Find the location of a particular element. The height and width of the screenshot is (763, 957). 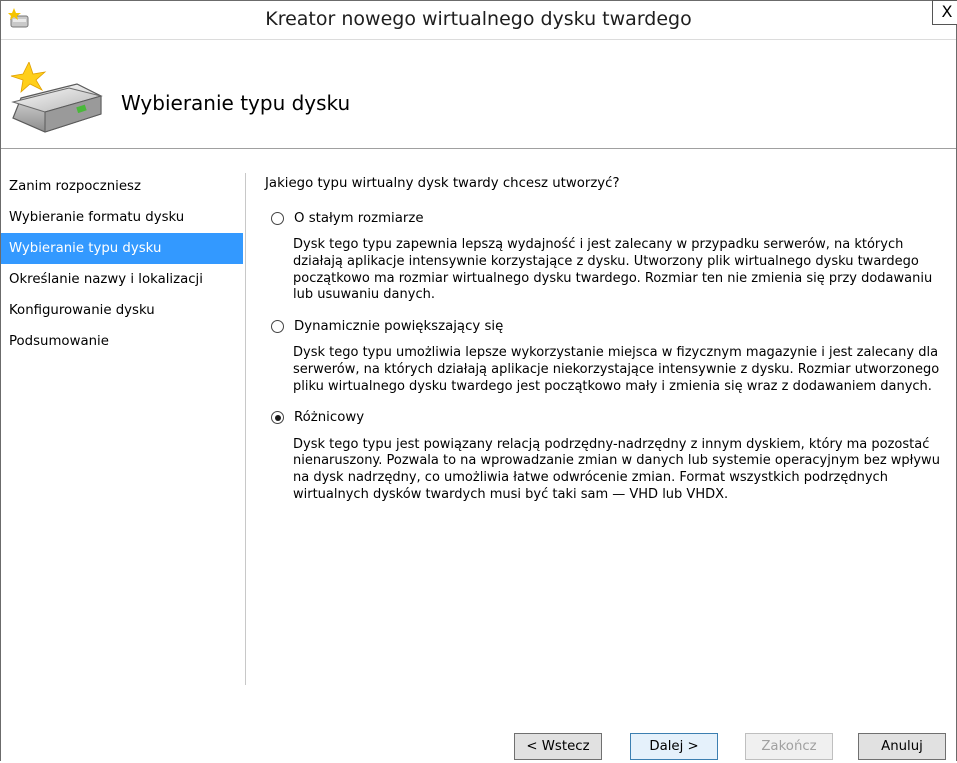

nav-step-summary: Podsumowanie is located at coordinates (122, 341).